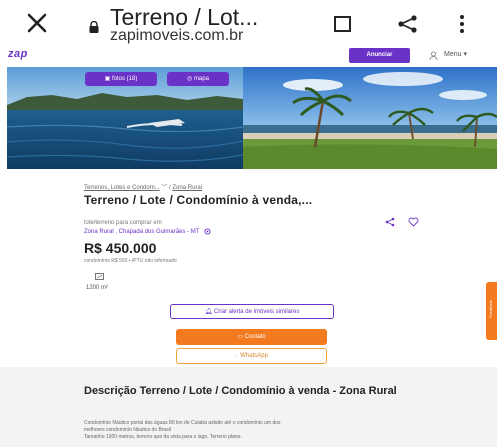  I want to click on more-options-icon, so click(462, 24).